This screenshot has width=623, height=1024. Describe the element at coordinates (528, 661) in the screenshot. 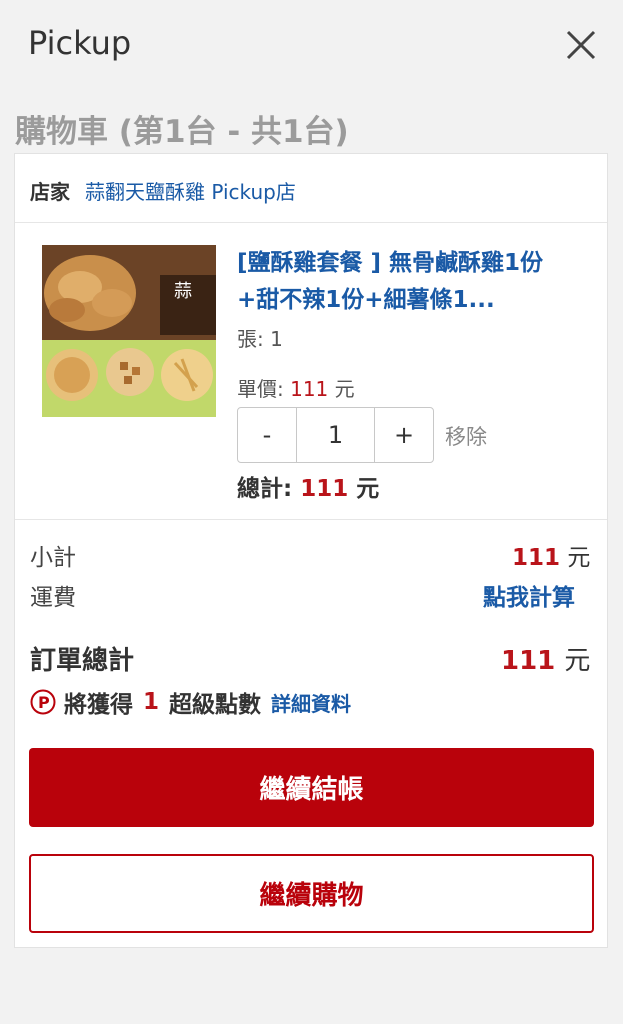

I see `order-total-amount: 111` at that location.